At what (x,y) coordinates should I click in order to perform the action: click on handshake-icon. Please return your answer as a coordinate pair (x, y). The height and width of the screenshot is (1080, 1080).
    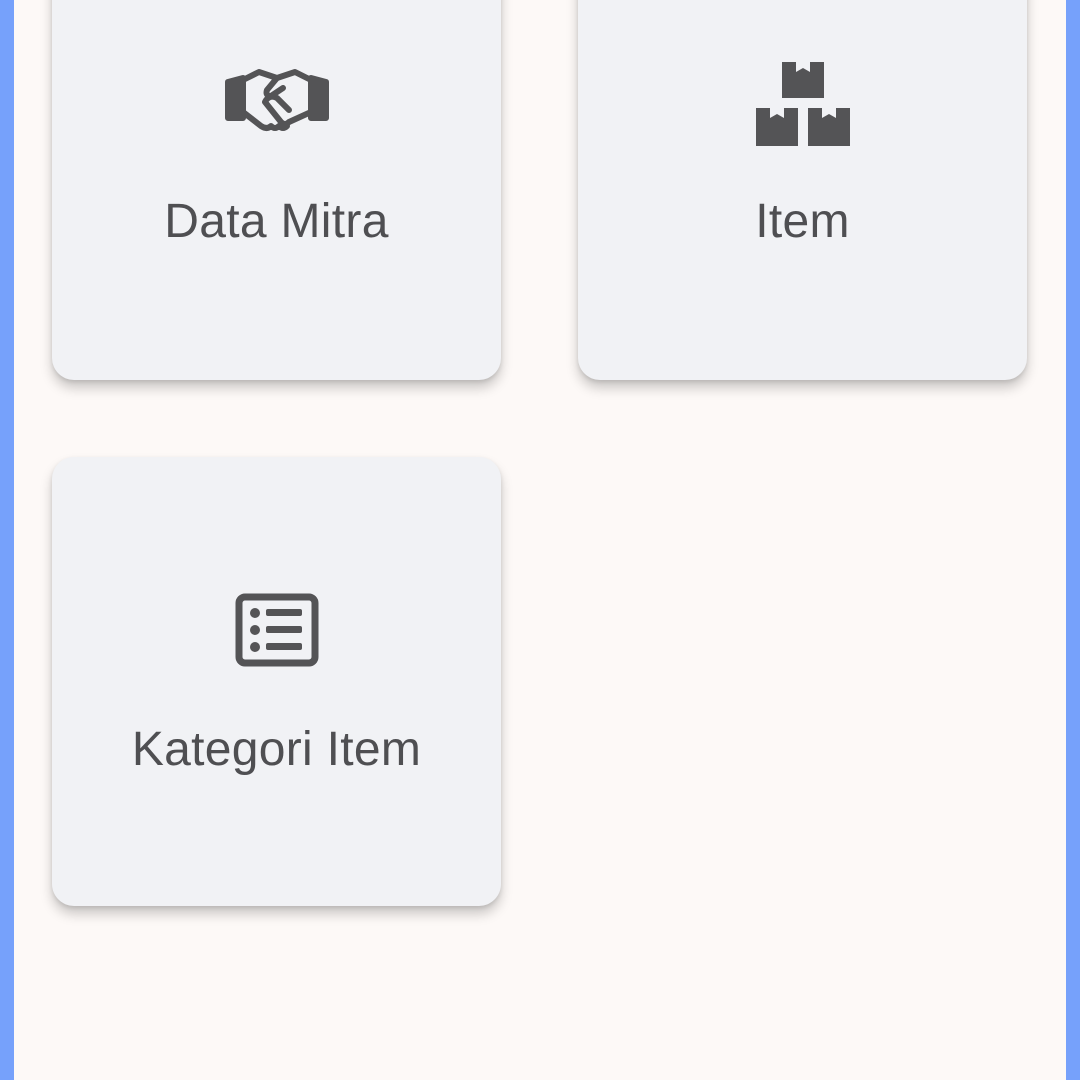
    Looking at the image, I should click on (276, 100).